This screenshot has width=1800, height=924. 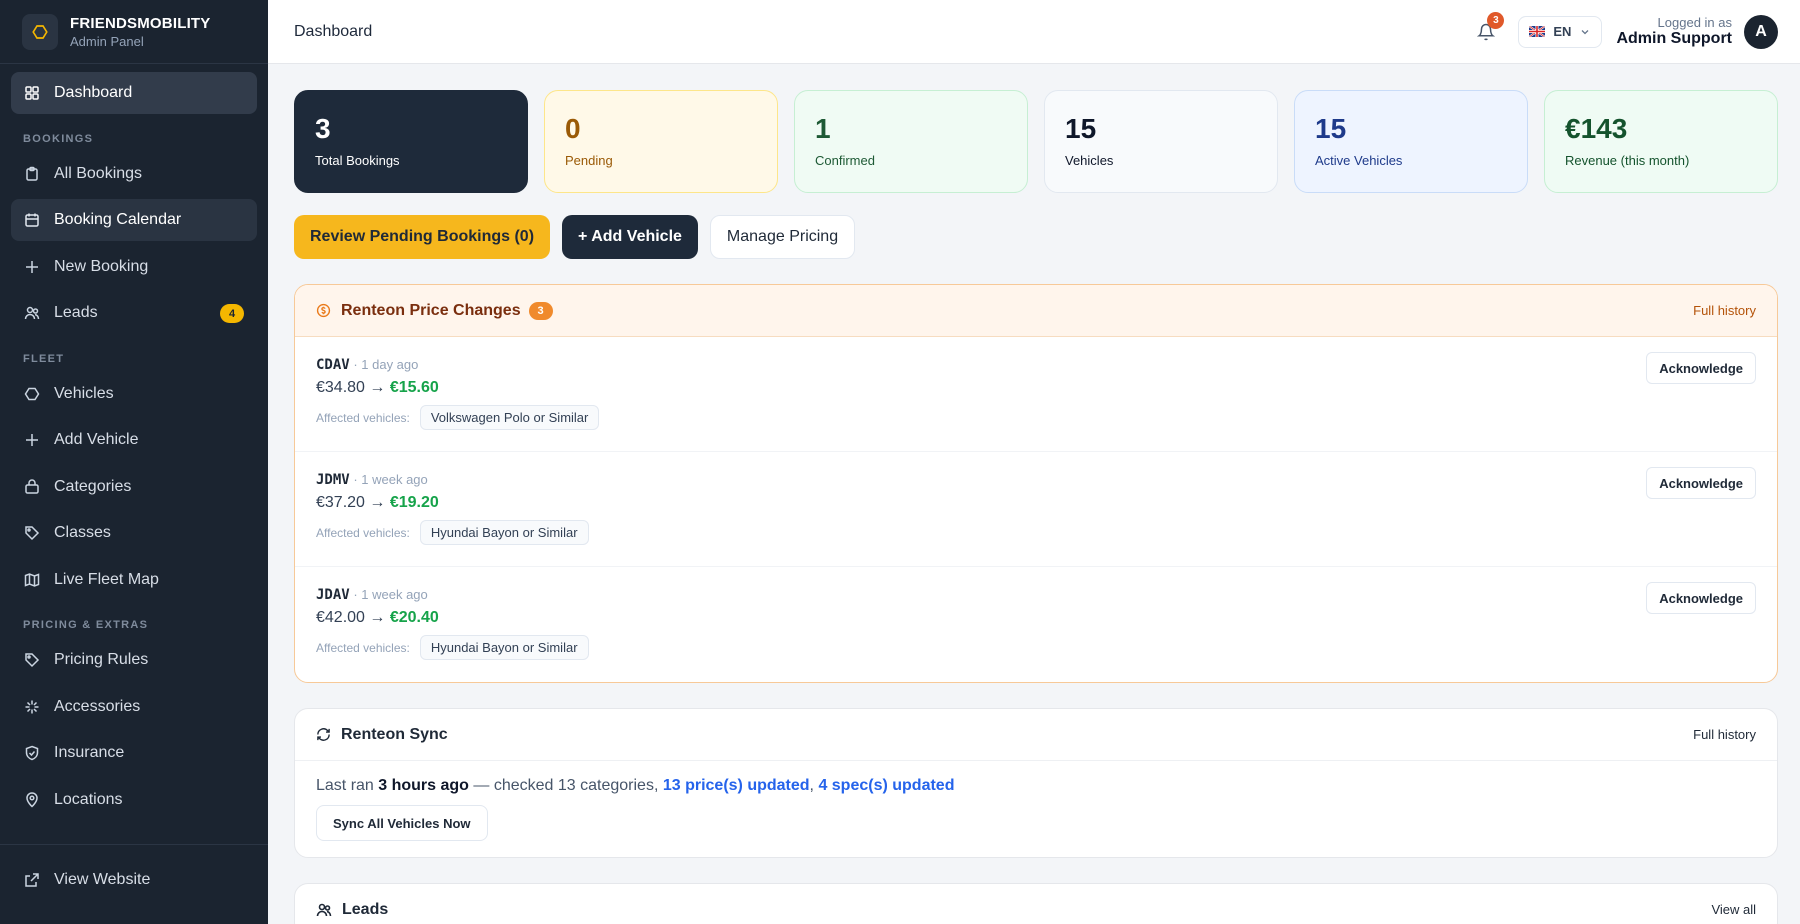 I want to click on price-changes-count-badge: 3, so click(x=540, y=310).